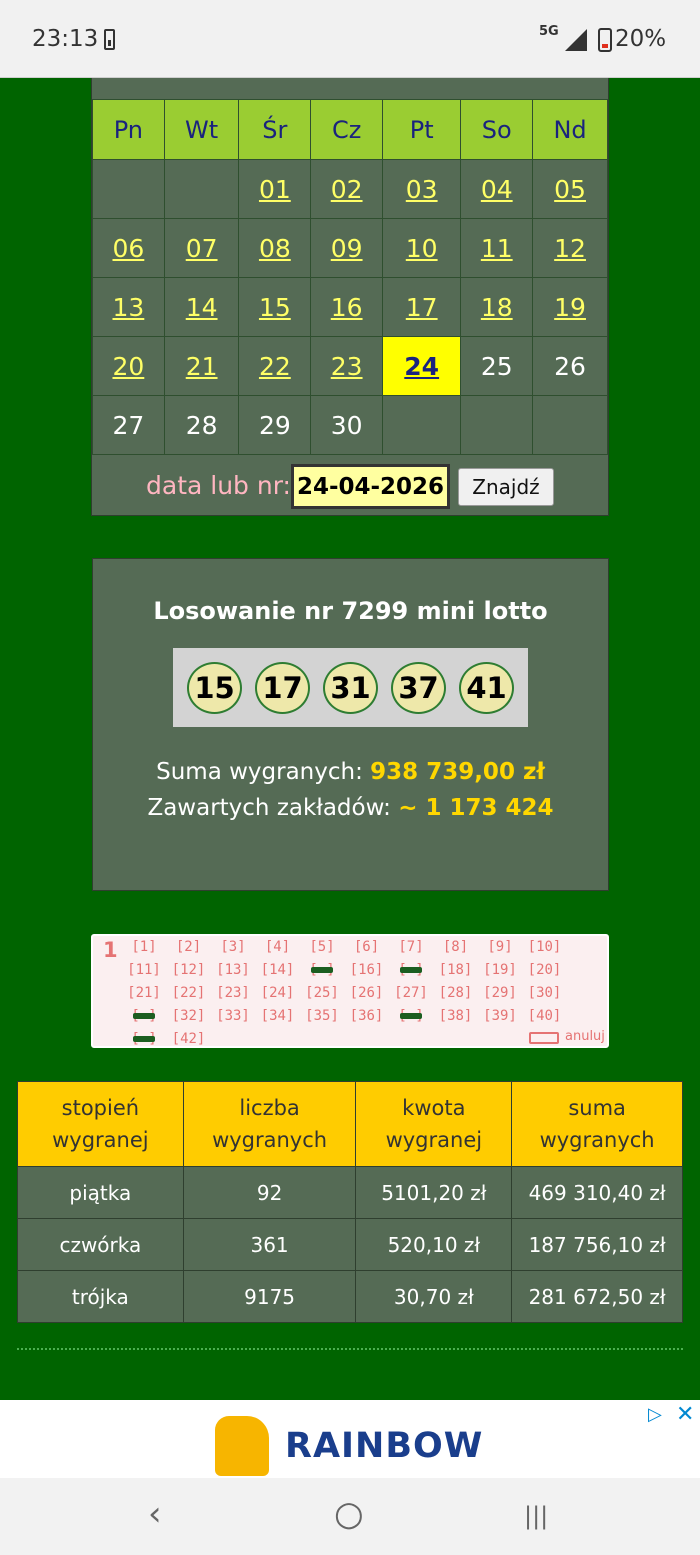 This screenshot has height=1555, width=700. I want to click on calendar-day-link: 21, so click(201, 366).